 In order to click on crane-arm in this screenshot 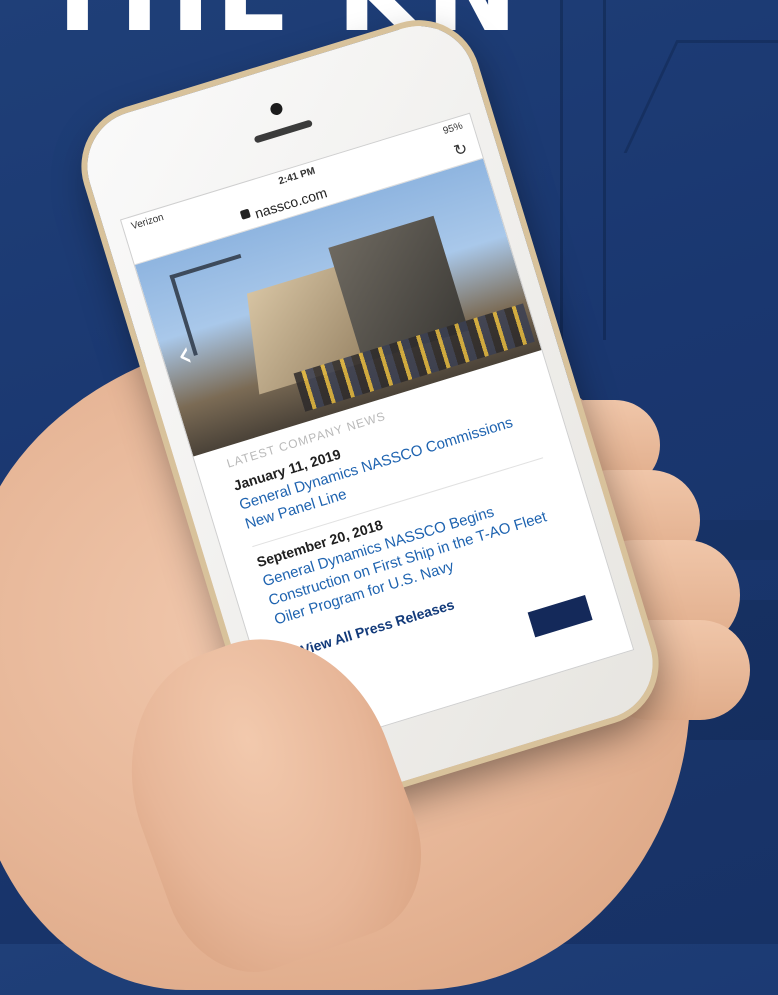, I will do `click(700, 96)`.